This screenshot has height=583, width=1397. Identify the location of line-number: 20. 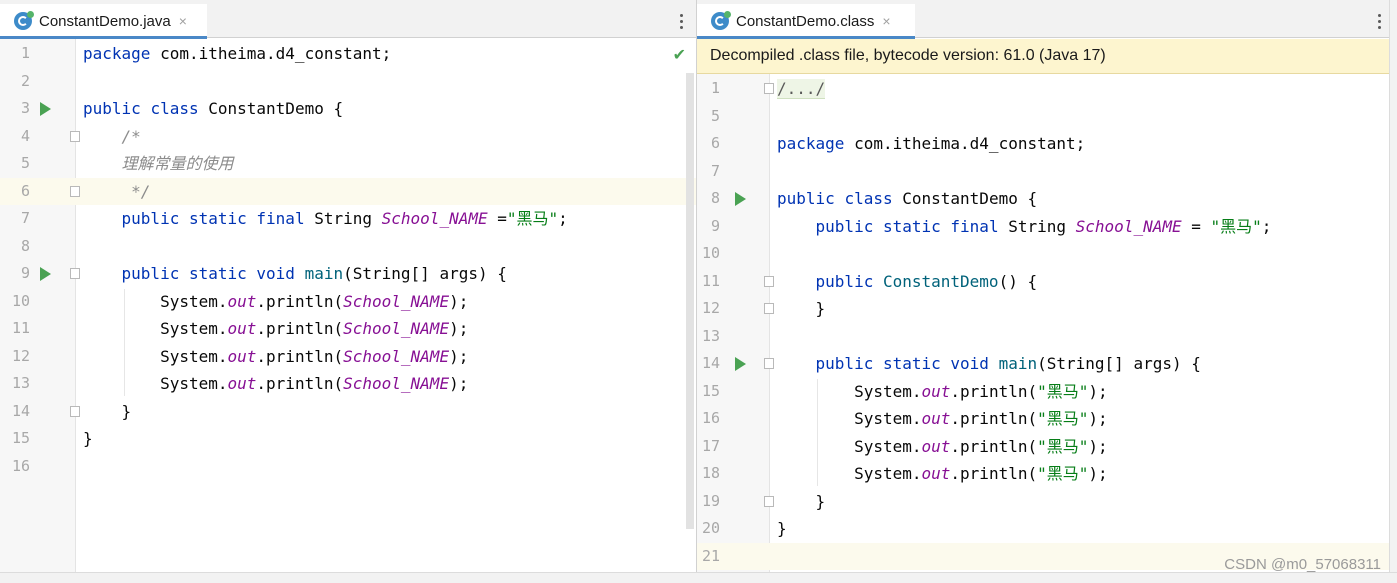
(710, 528).